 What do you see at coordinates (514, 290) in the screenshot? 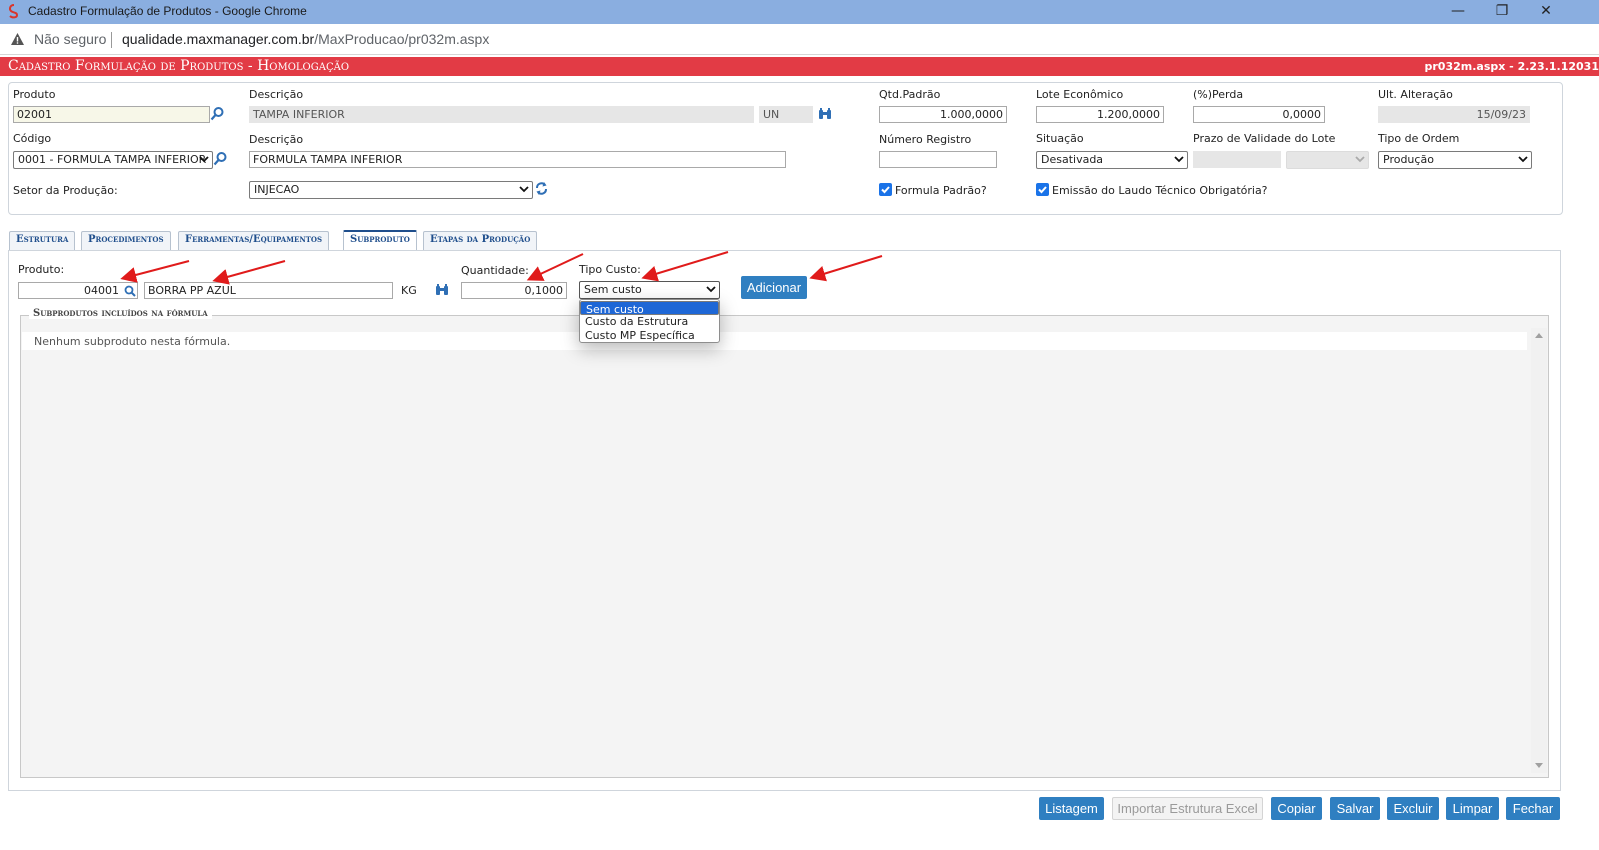
I see `quantidade-input: 0,1000` at bounding box center [514, 290].